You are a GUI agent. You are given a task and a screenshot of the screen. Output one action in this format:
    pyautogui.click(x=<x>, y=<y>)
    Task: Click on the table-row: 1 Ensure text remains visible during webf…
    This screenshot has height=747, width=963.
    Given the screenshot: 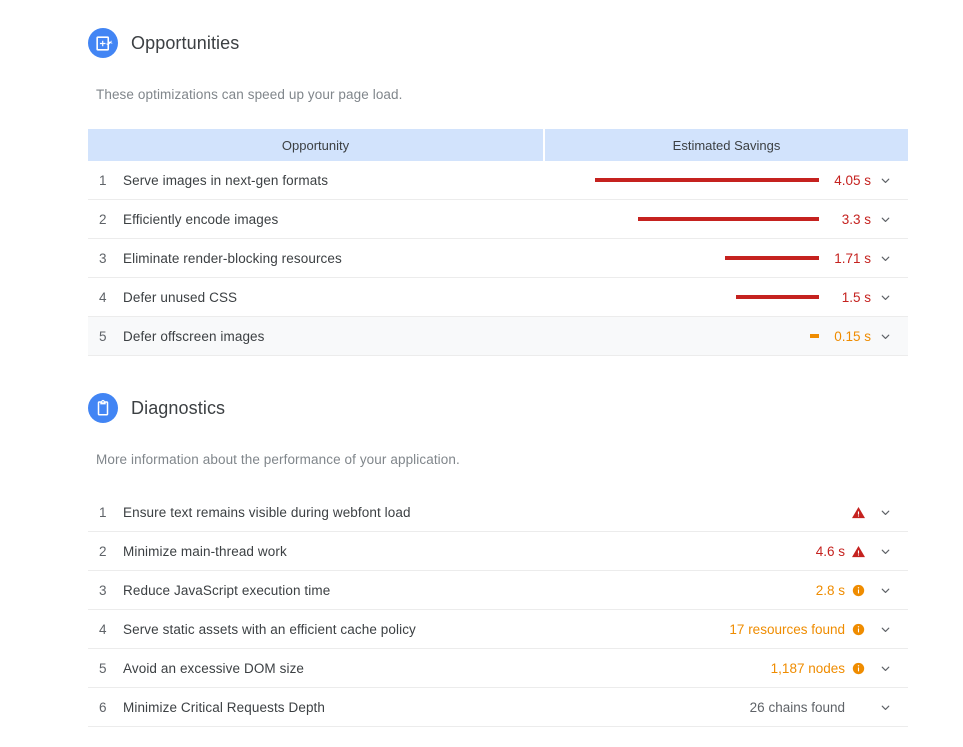 What is the action you would take?
    pyautogui.click(x=498, y=512)
    